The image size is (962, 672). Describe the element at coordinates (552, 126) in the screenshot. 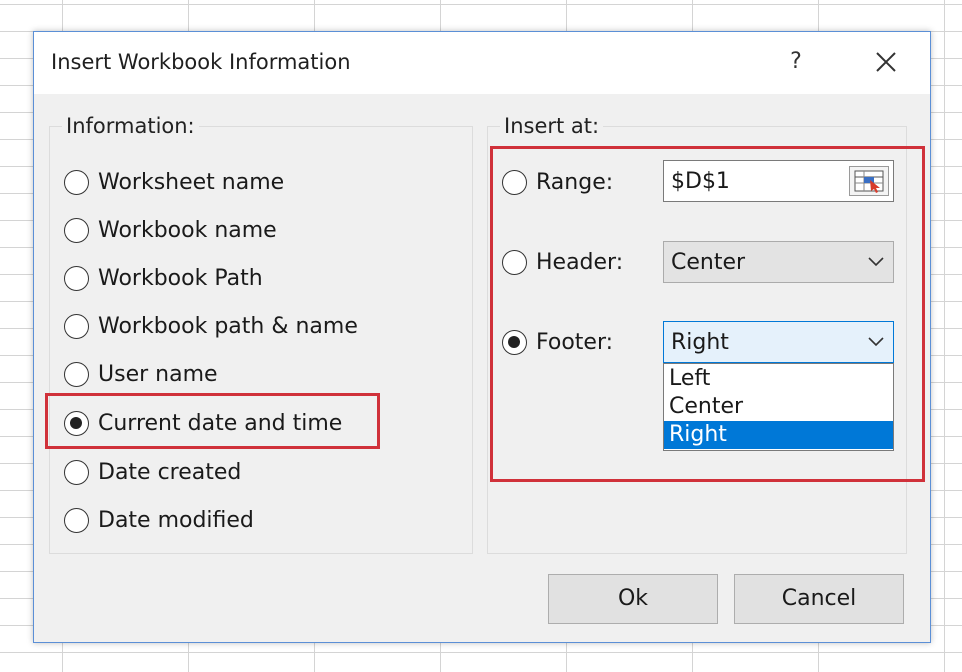

I see `insert-at-legend: Insert at:` at that location.